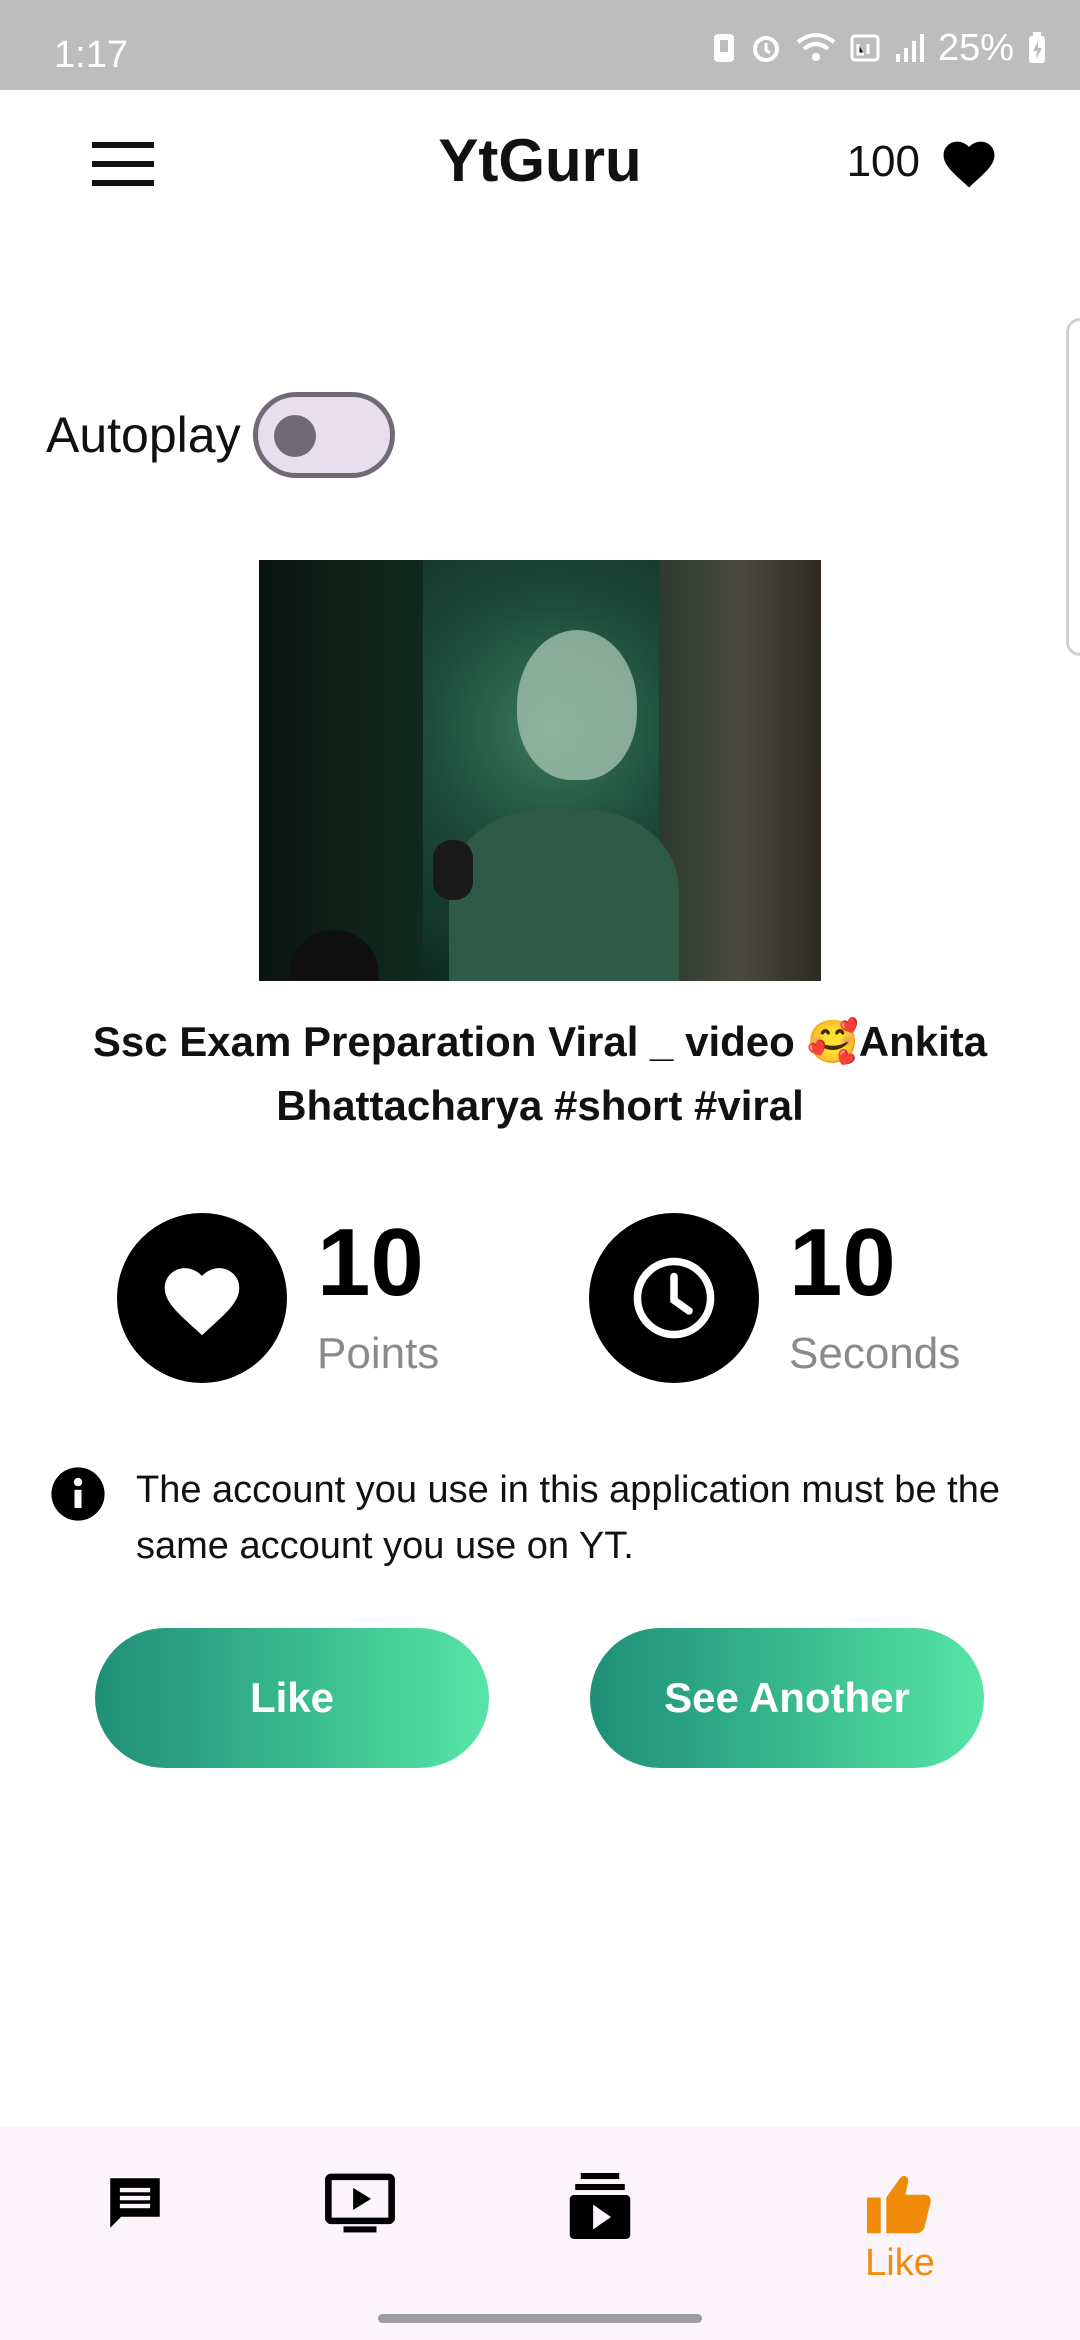 This screenshot has width=1080, height=2340. What do you see at coordinates (923, 162) in the screenshot?
I see `points-balance: 100` at bounding box center [923, 162].